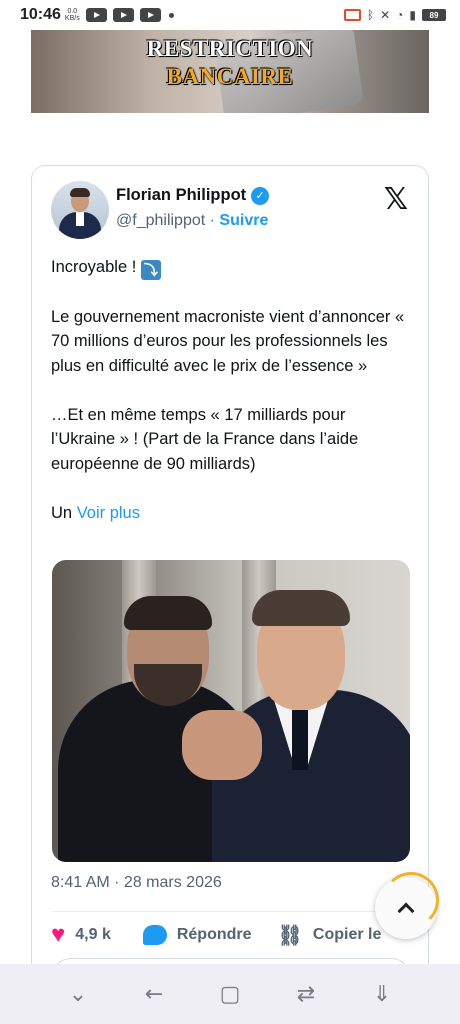 This screenshot has width=460, height=1024. What do you see at coordinates (154, 994) in the screenshot?
I see `back-icon: ←` at bounding box center [154, 994].